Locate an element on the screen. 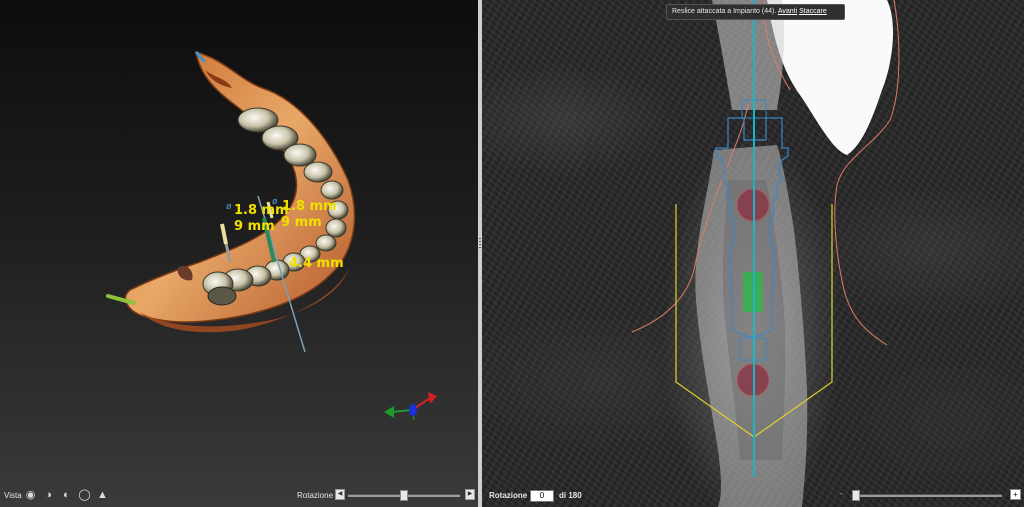  diameter-symbol-2: ø is located at coordinates (275, 201).